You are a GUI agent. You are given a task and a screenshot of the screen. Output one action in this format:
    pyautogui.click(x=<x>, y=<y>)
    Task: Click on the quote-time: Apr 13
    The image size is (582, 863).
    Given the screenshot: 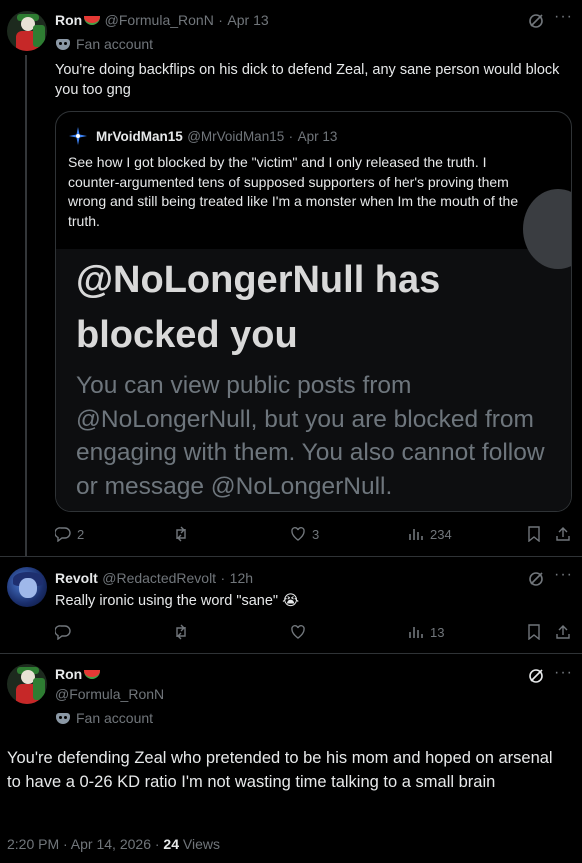 What is the action you would take?
    pyautogui.click(x=317, y=136)
    